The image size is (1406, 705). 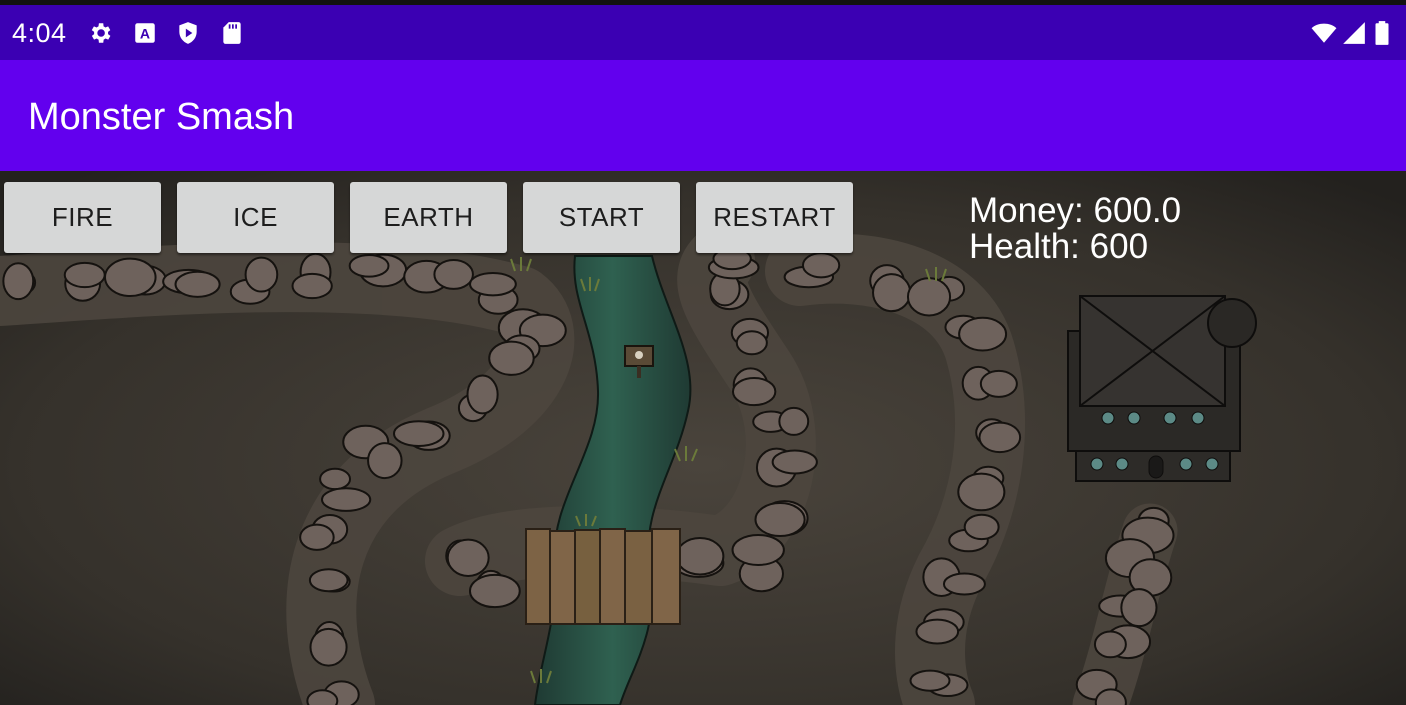 What do you see at coordinates (1162, 388) in the screenshot?
I see `home-base` at bounding box center [1162, 388].